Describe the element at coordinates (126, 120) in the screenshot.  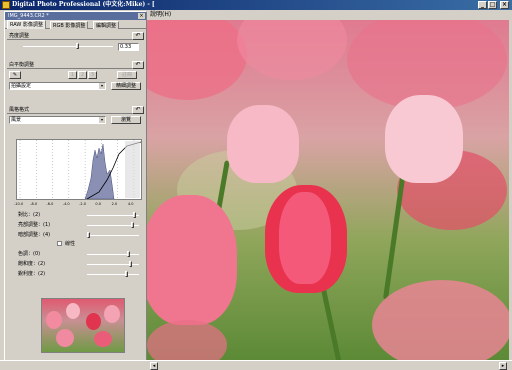
I see `picture-style-browse-button: 瀏覽` at that location.